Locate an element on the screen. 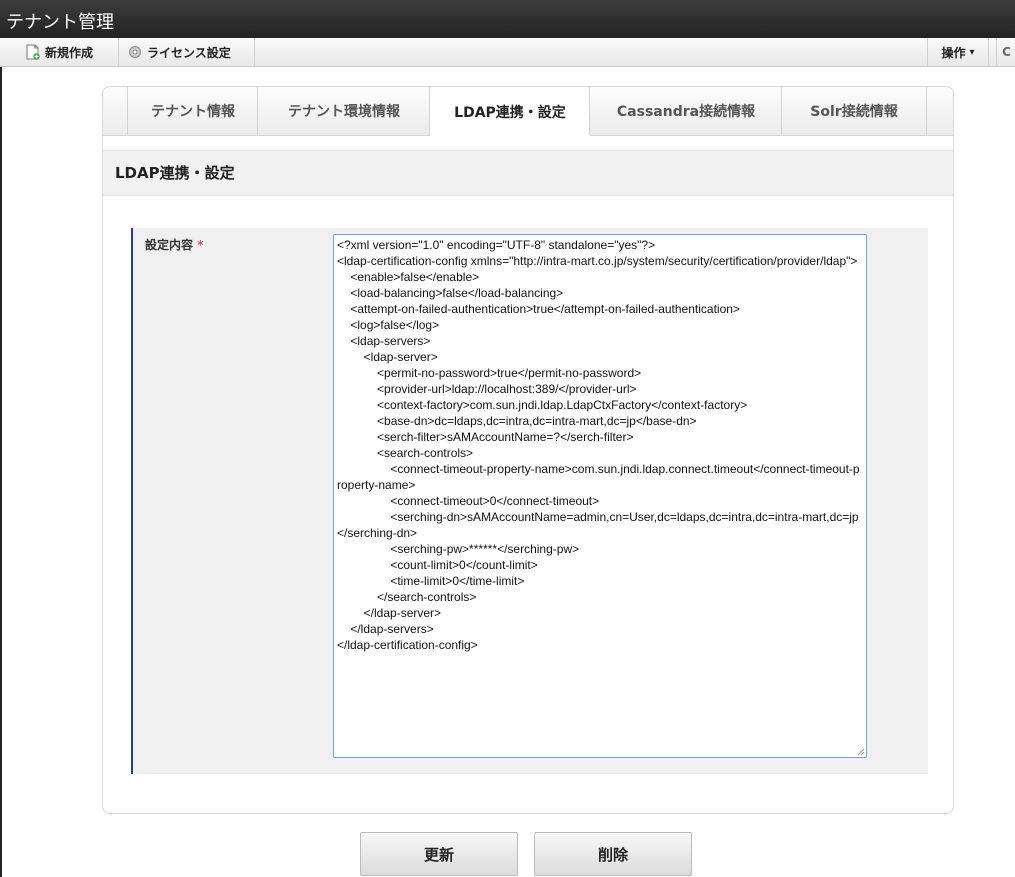  refresh-icon: C is located at coordinates (1006, 52).